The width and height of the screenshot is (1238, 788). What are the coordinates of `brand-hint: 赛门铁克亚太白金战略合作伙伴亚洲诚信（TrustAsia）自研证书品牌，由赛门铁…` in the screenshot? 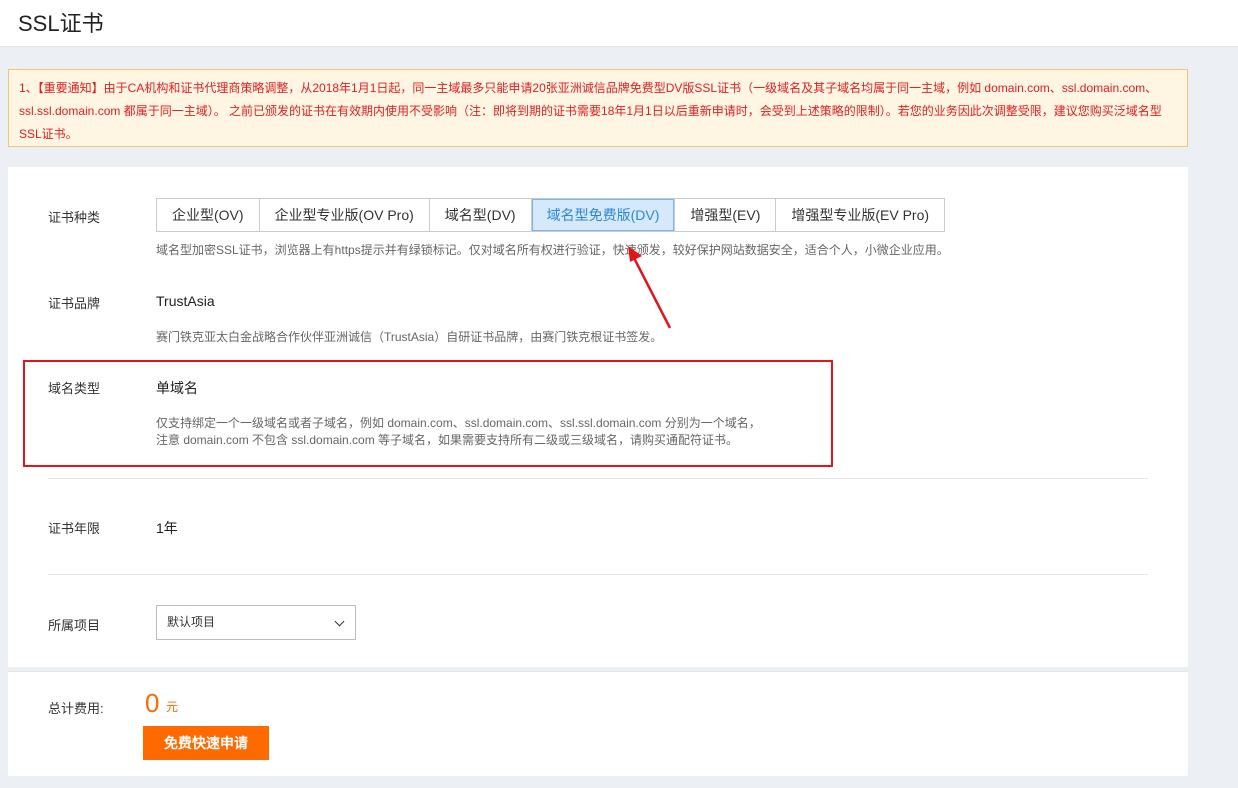 It's located at (409, 337).